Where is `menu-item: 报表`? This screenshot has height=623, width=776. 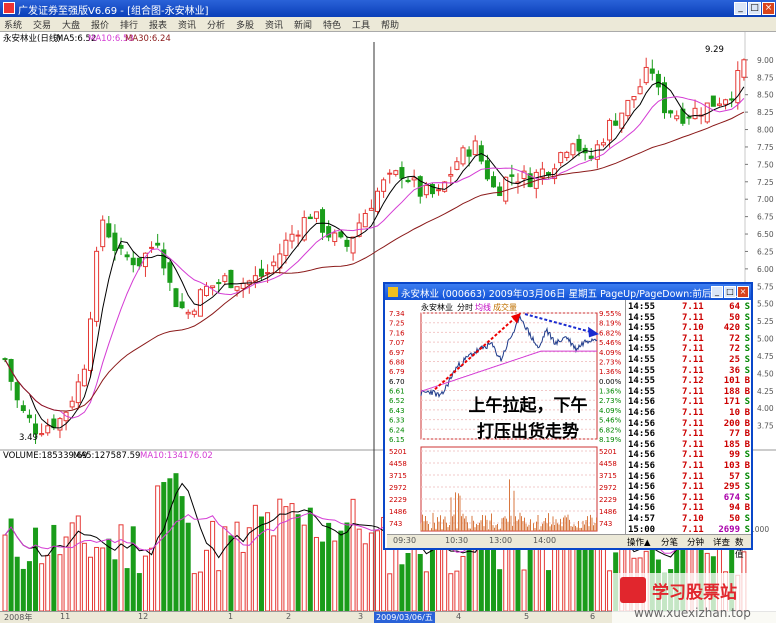 menu-item: 报表 is located at coordinates (158, 24).